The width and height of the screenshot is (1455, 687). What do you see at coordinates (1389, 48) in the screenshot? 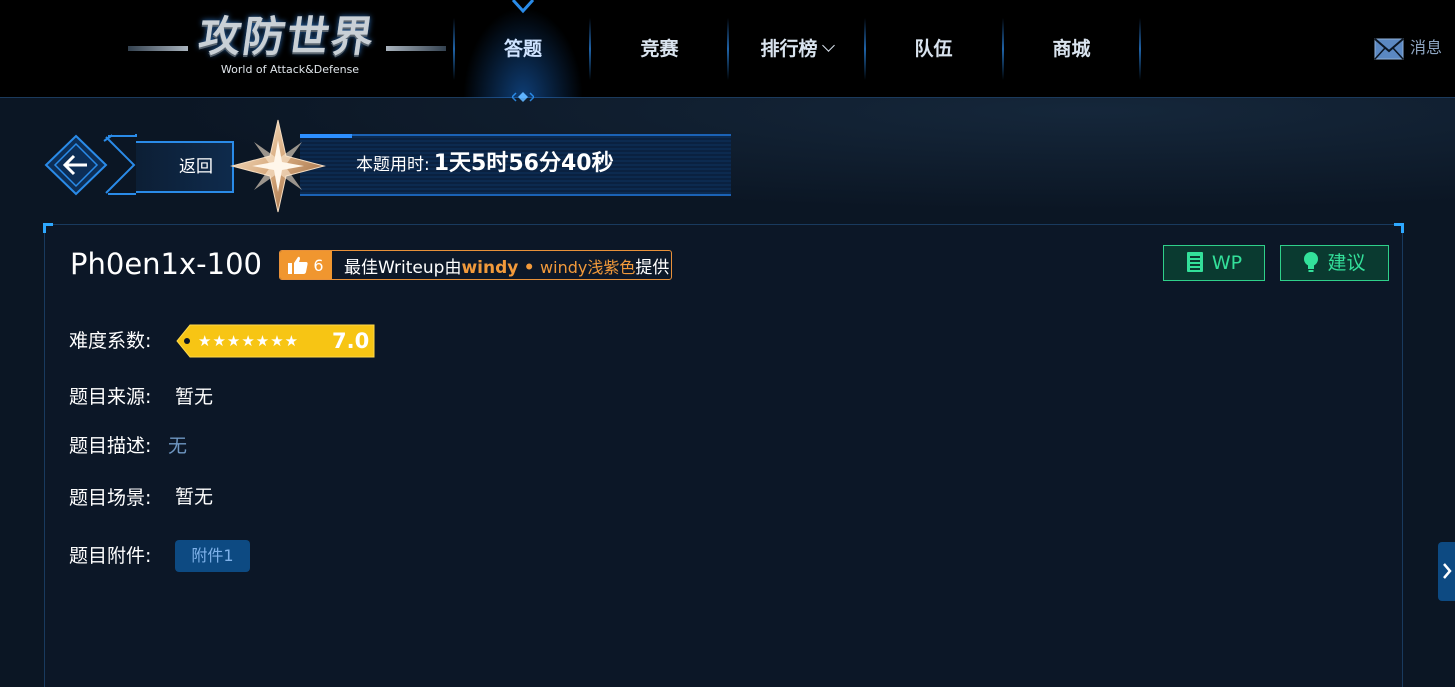
I see `envelope-icon` at bounding box center [1389, 48].